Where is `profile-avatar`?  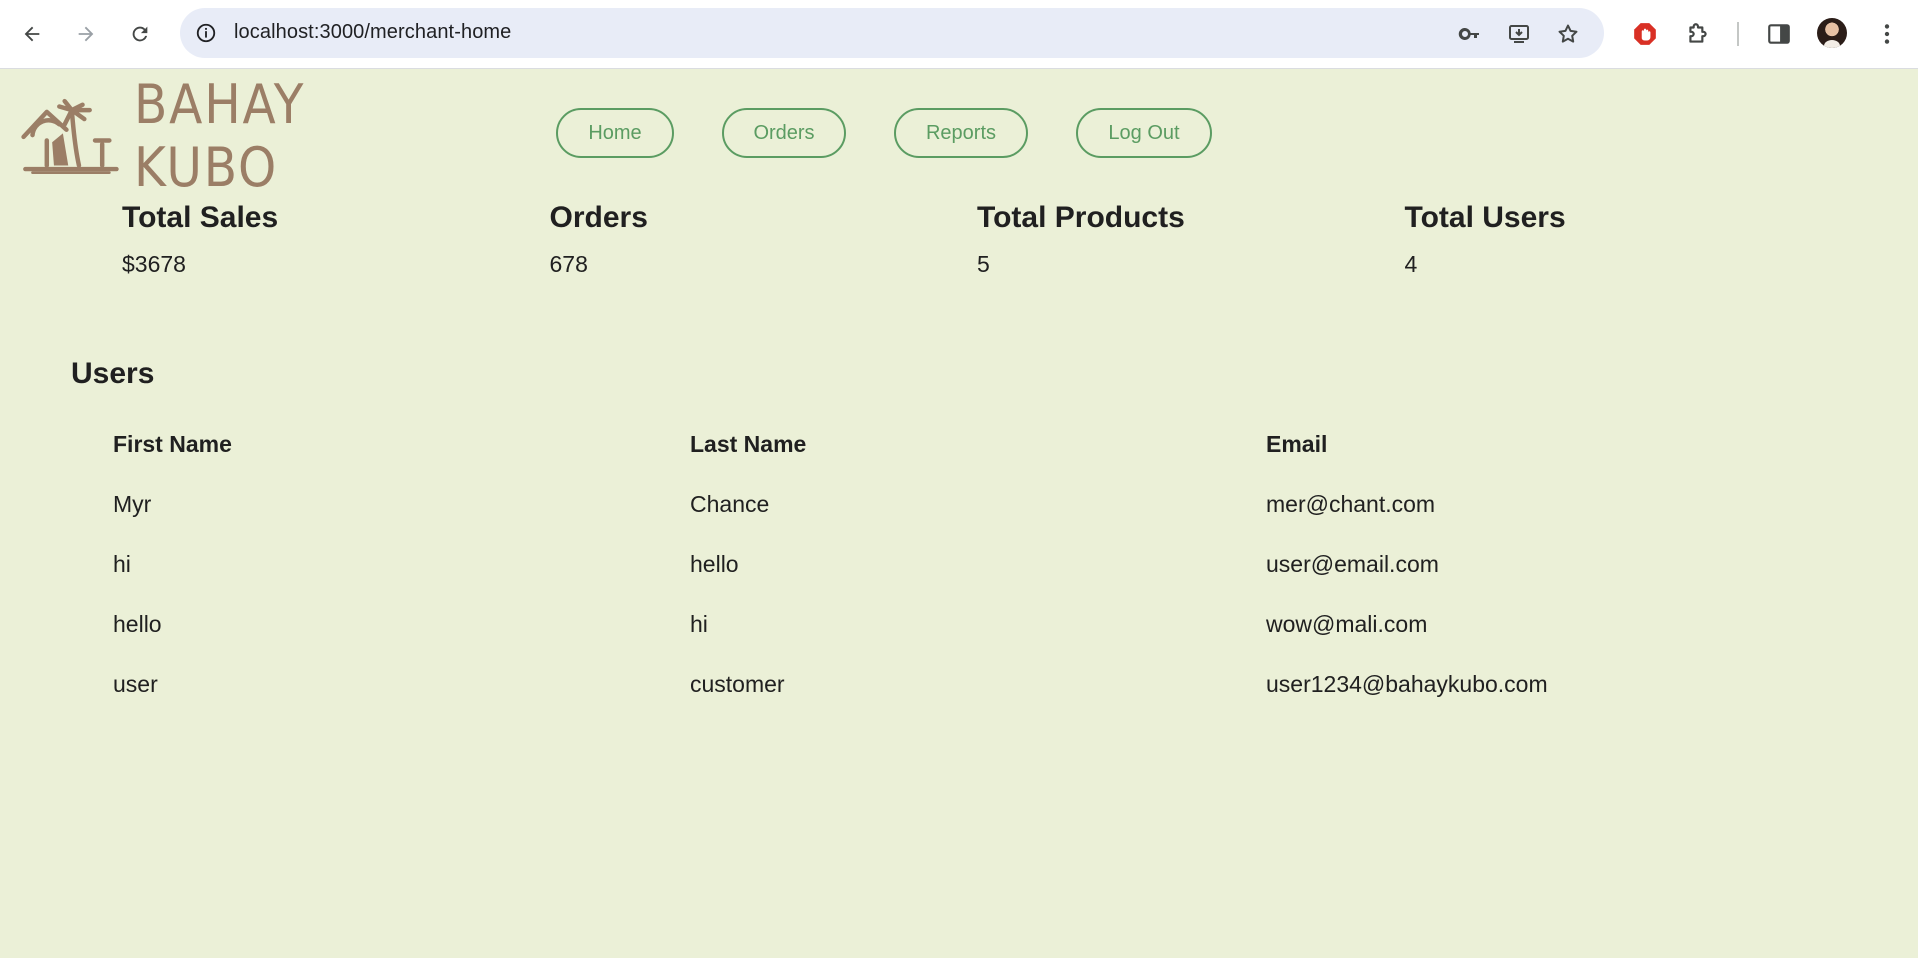 profile-avatar is located at coordinates (1832, 33).